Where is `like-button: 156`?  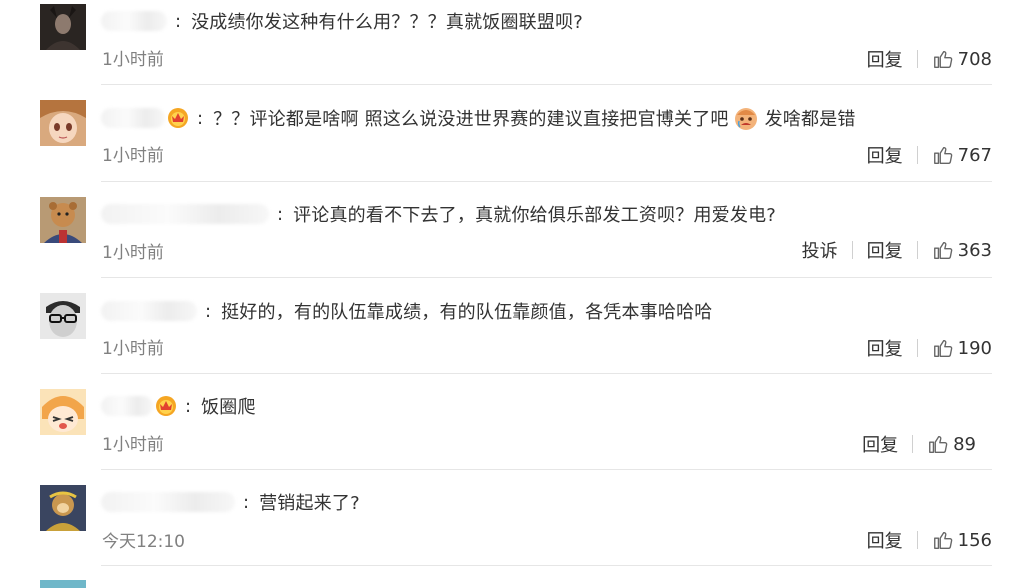
like-button: 156 is located at coordinates (962, 540).